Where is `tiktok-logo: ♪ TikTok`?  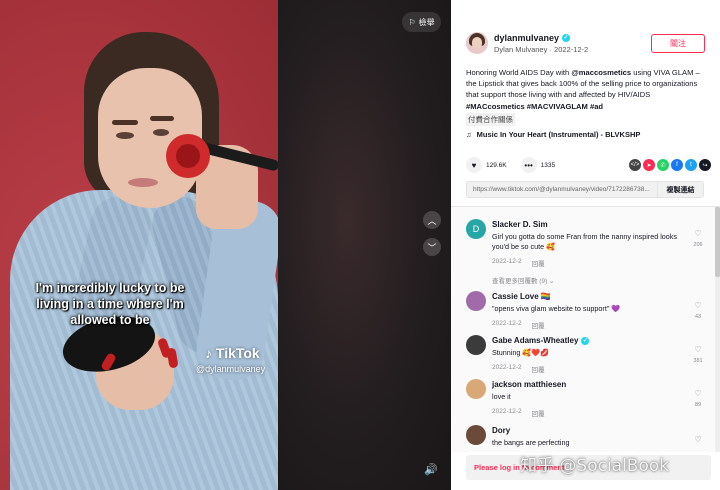
tiktok-logo: ♪ TikTok is located at coordinates (232, 353).